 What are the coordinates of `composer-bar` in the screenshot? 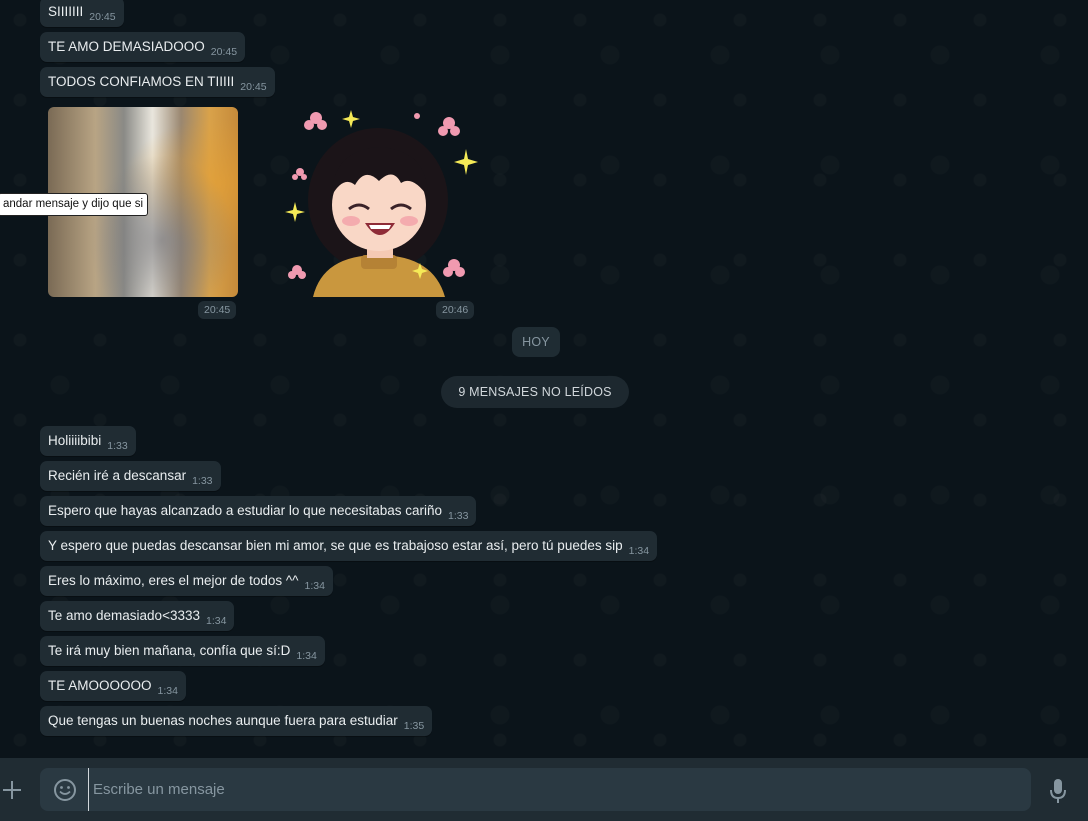 It's located at (544, 789).